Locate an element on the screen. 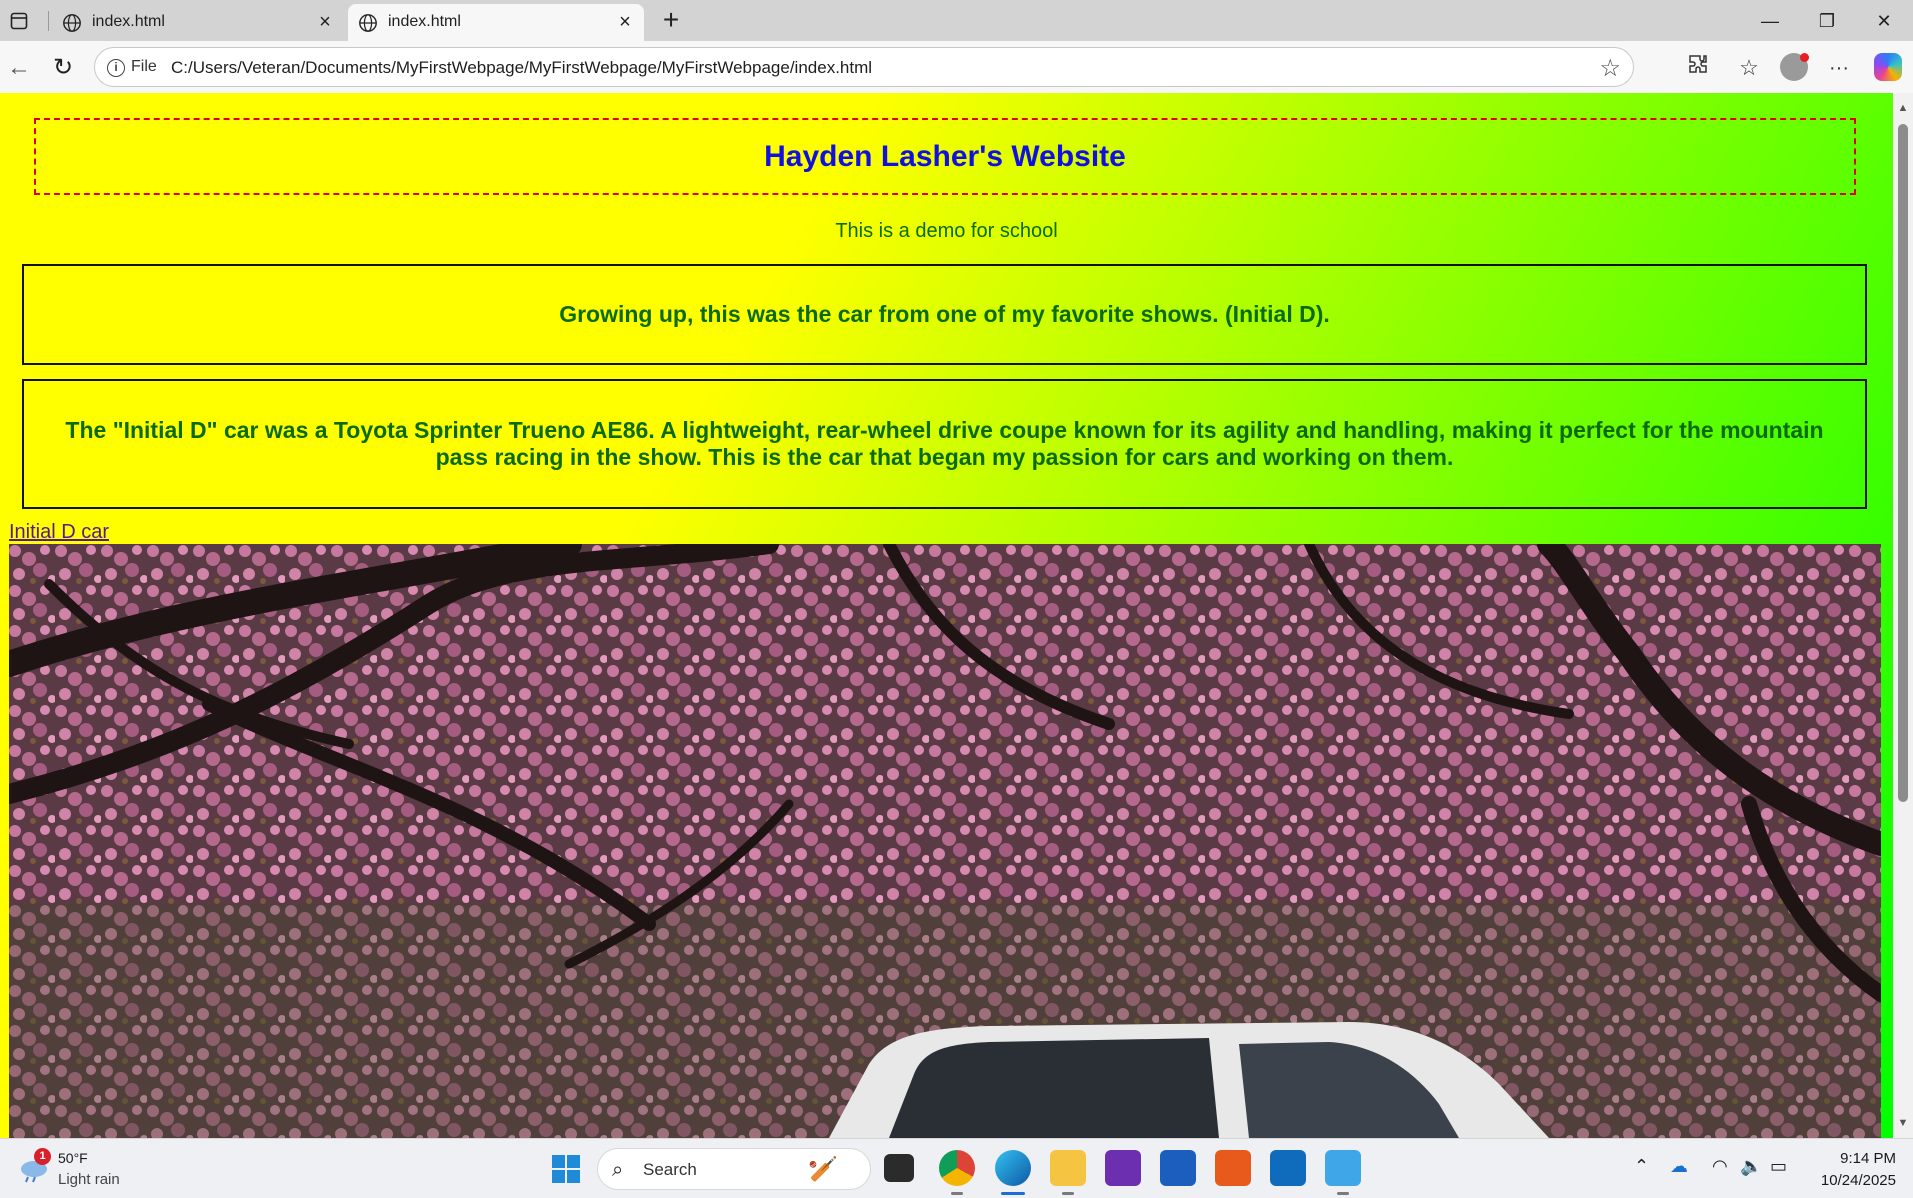 Image resolution: width=1913 pixels, height=1198 pixels. chrome-icon is located at coordinates (957, 1168).